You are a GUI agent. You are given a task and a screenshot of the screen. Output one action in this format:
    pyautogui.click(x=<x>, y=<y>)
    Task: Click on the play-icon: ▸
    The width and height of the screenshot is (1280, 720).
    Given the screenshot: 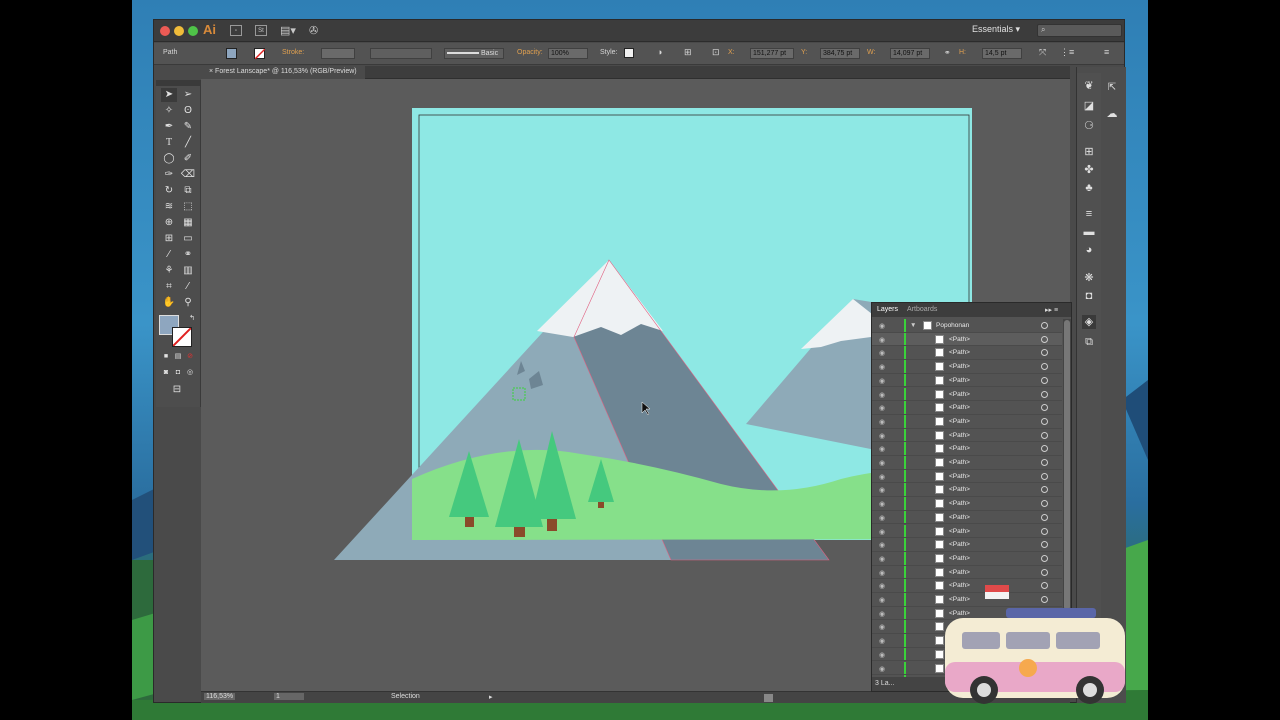 What is the action you would take?
    pyautogui.click(x=491, y=697)
    